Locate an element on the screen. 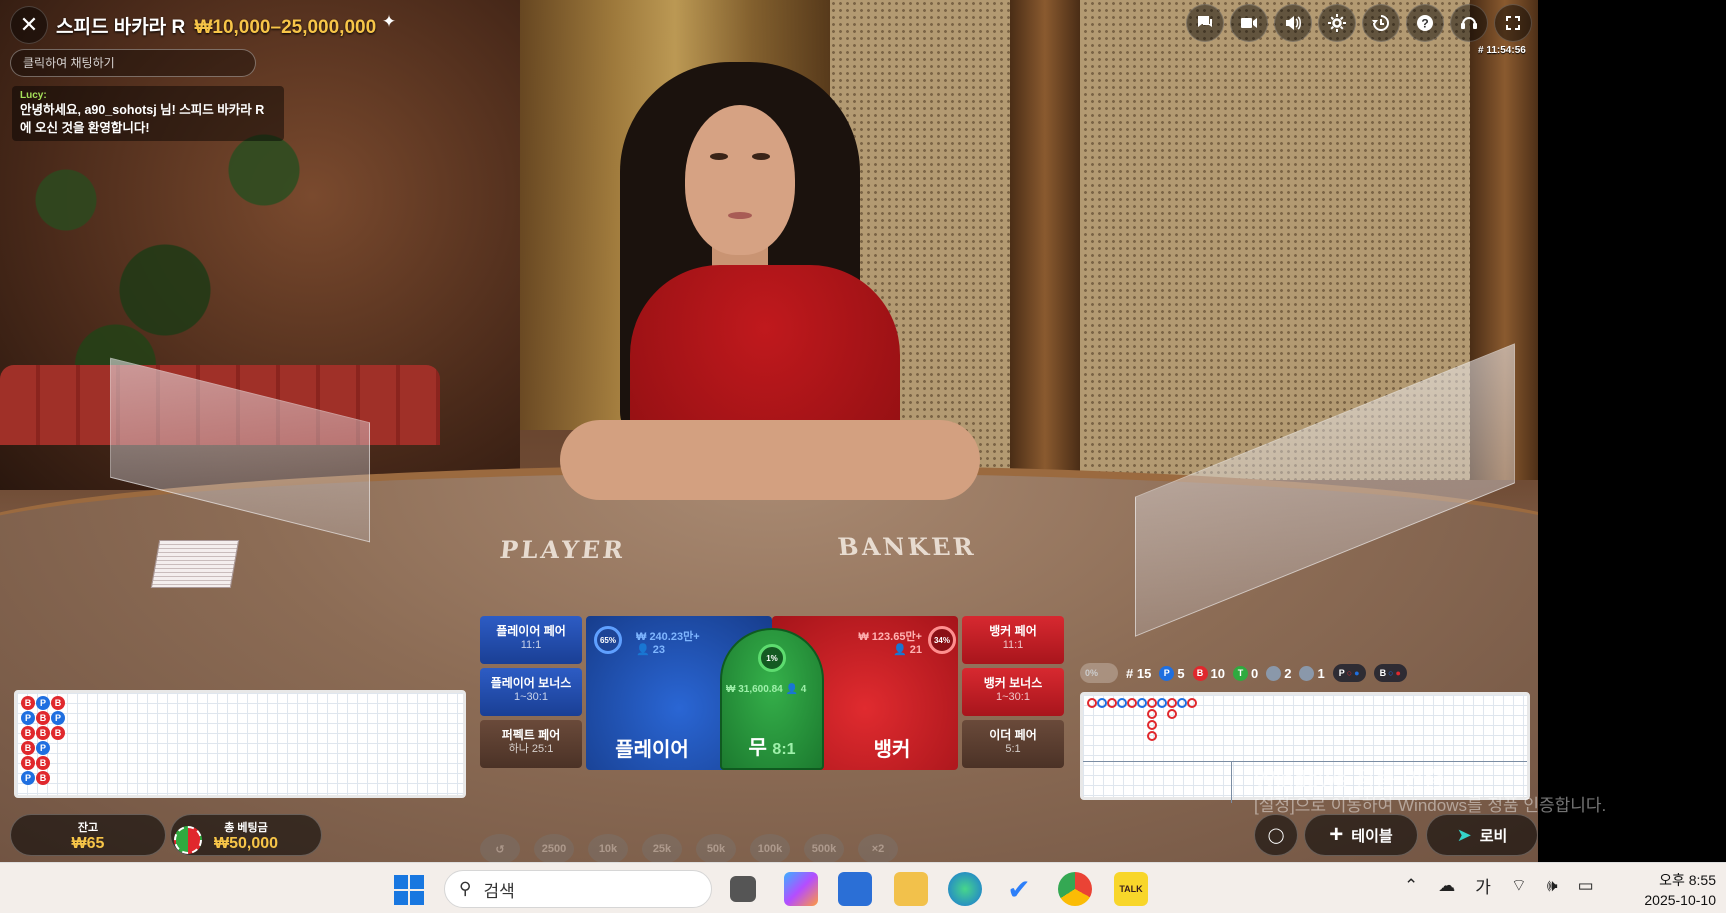 Image resolution: width=1726 pixels, height=913 pixels. chevron-up-icon: ⌃ is located at coordinates (1411, 886).